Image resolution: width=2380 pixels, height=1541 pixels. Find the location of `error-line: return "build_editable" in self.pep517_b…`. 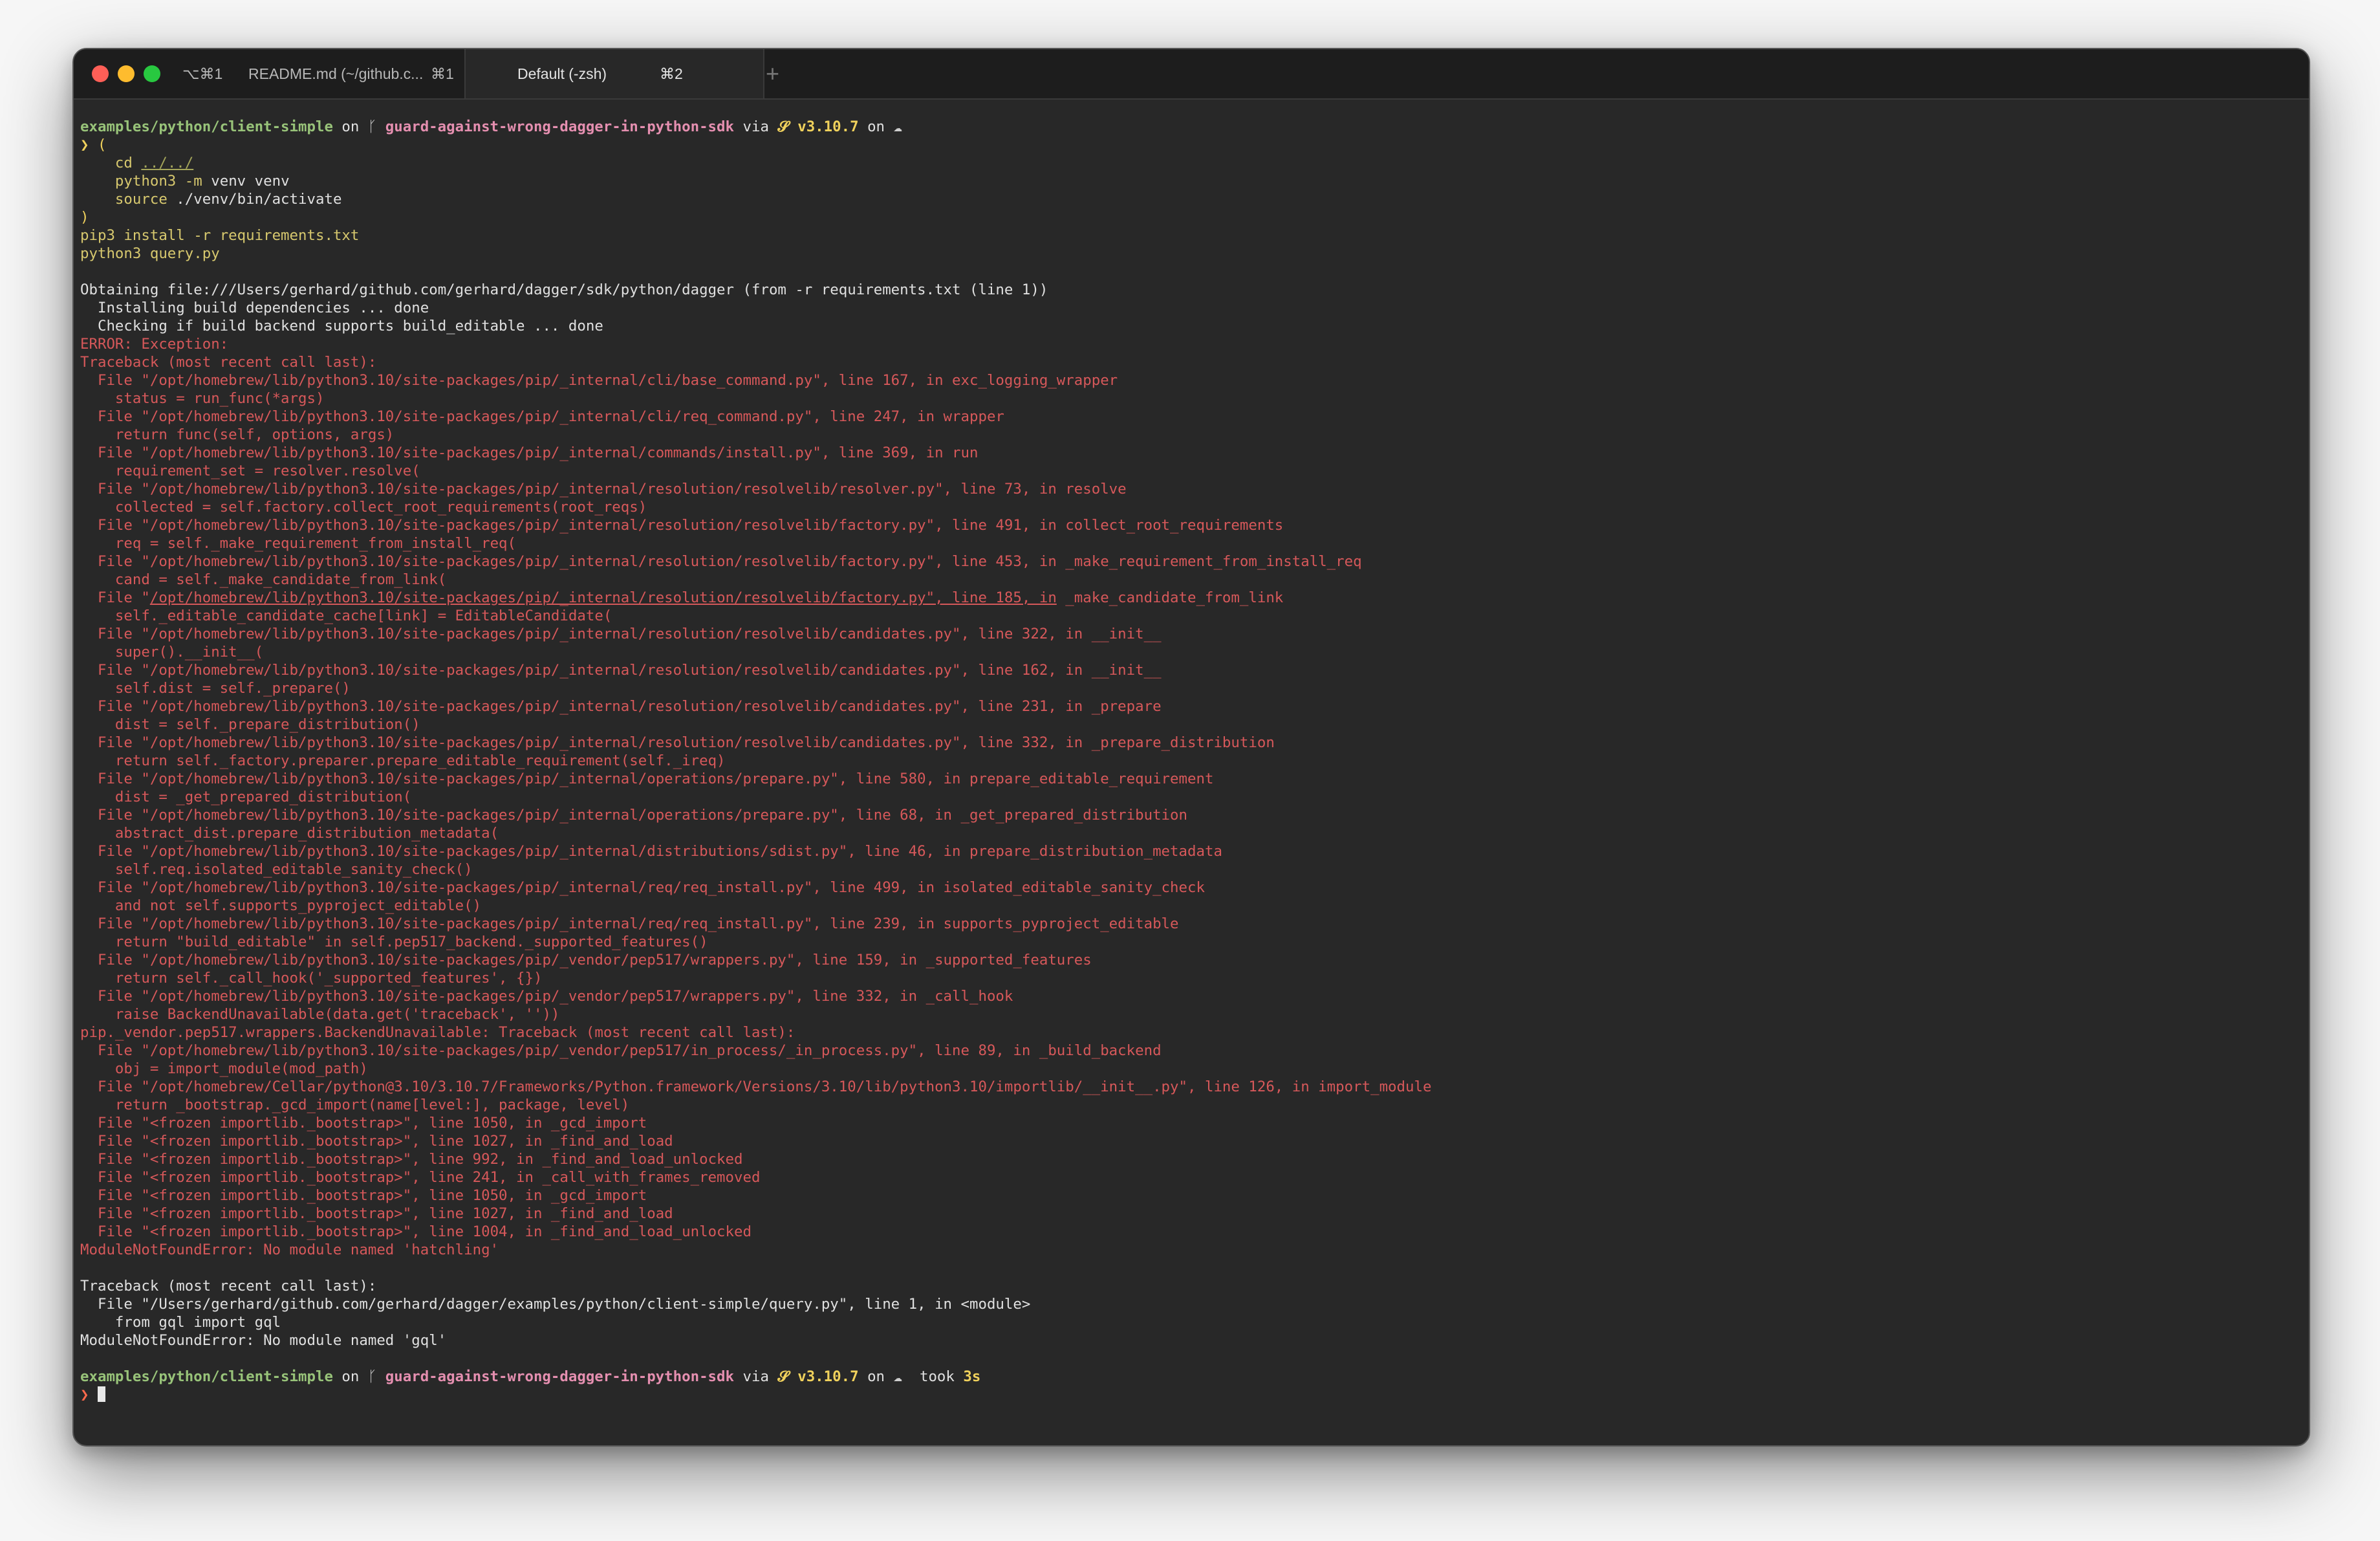

error-line: return "build_editable" in self.pep517_b… is located at coordinates (394, 942).